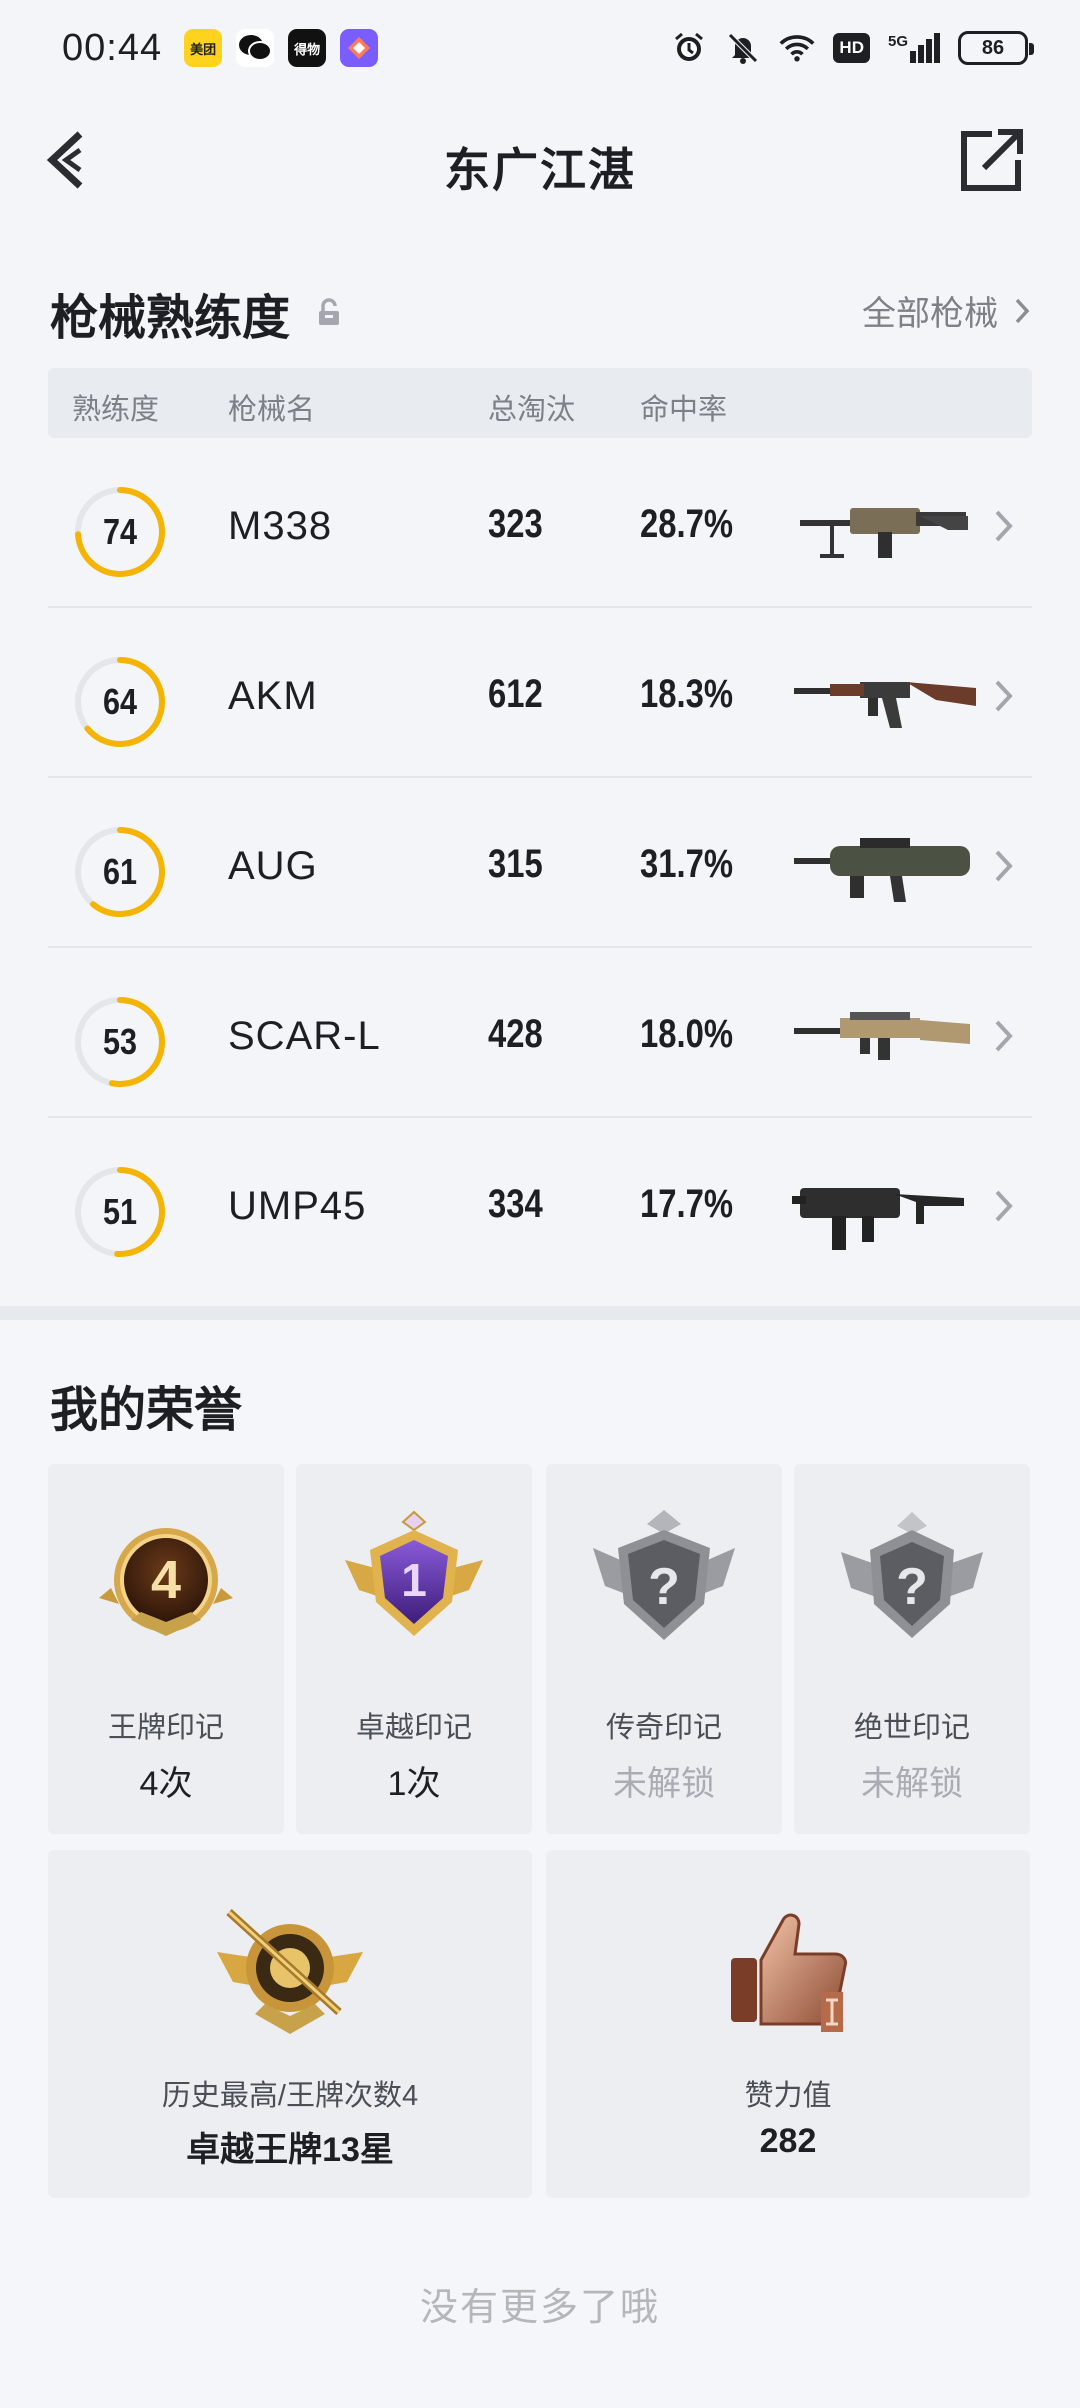  What do you see at coordinates (684, 410) in the screenshot?
I see `col-hit-rate: 命中率` at bounding box center [684, 410].